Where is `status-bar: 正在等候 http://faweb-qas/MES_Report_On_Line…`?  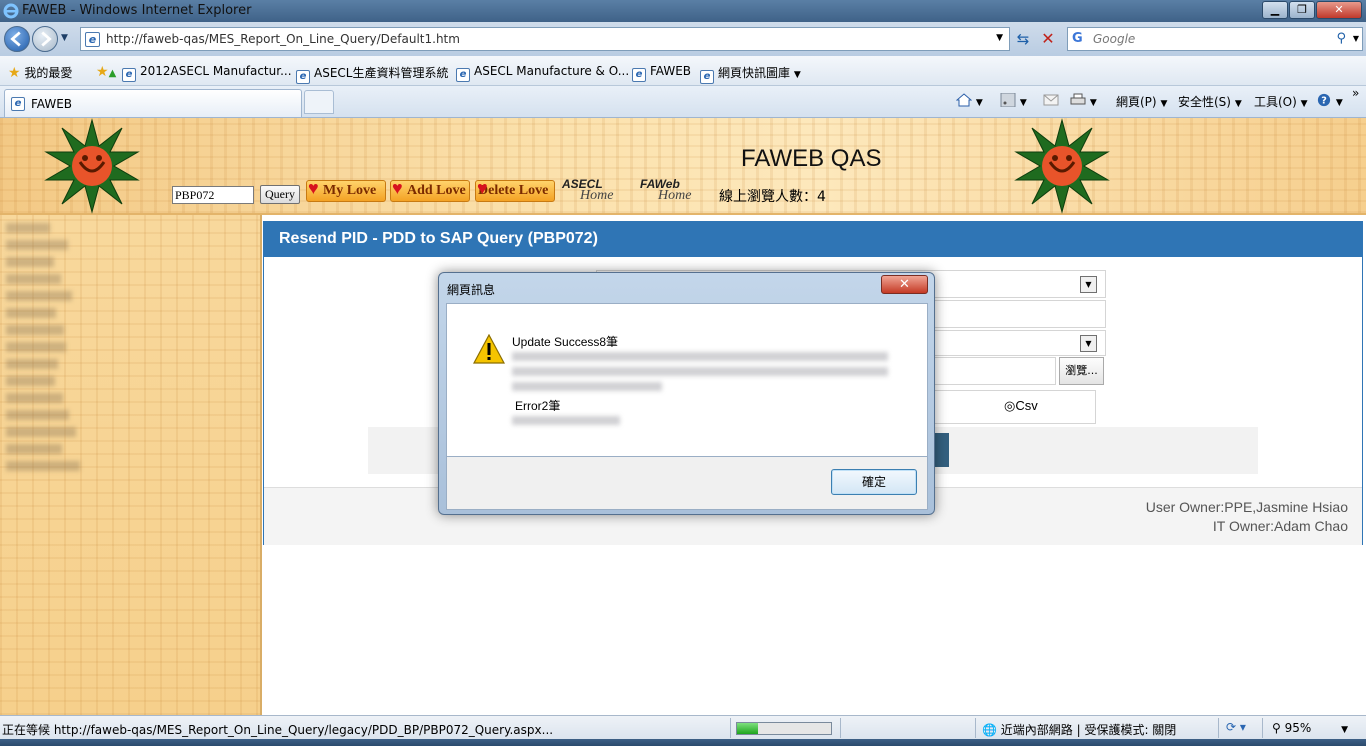
status-bar: 正在等候 http://faweb-qas/MES_Report_On_Line… is located at coordinates (683, 727).